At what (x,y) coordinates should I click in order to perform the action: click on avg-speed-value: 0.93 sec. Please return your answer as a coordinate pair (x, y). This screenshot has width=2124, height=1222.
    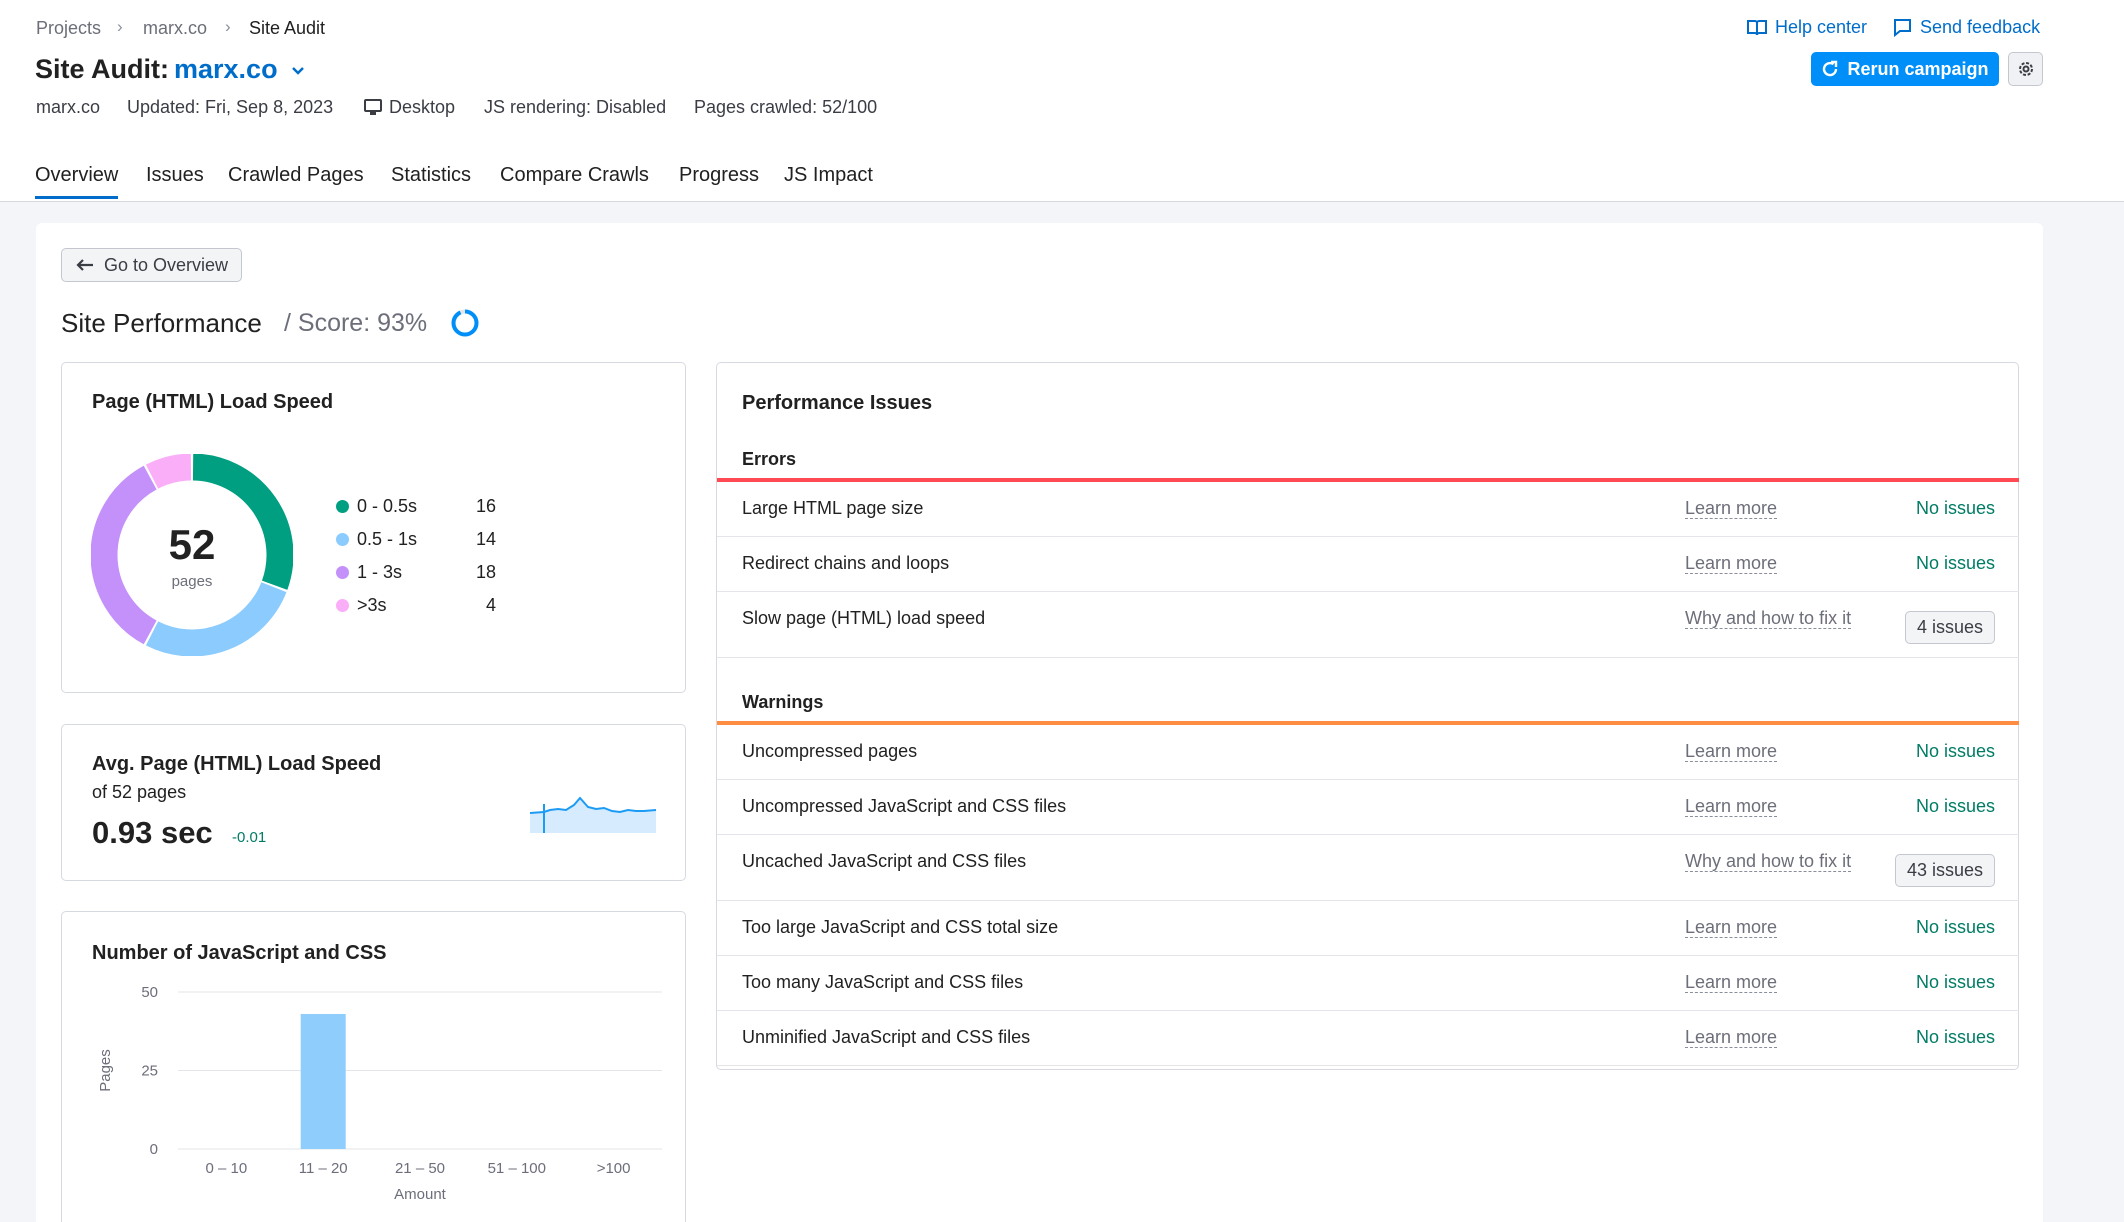
    Looking at the image, I should click on (152, 832).